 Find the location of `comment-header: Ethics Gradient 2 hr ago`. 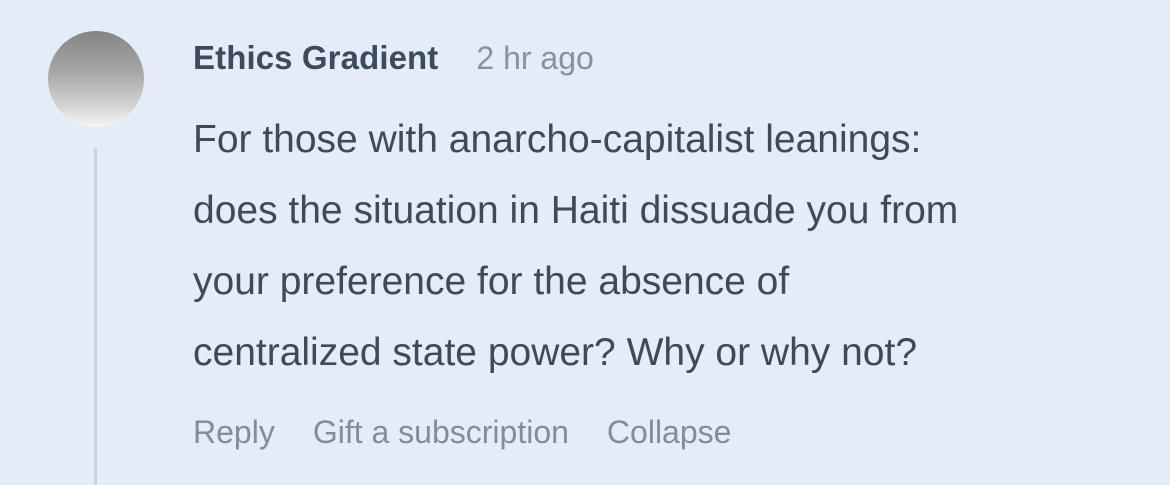

comment-header: Ethics Gradient 2 hr ago is located at coordinates (393, 58).